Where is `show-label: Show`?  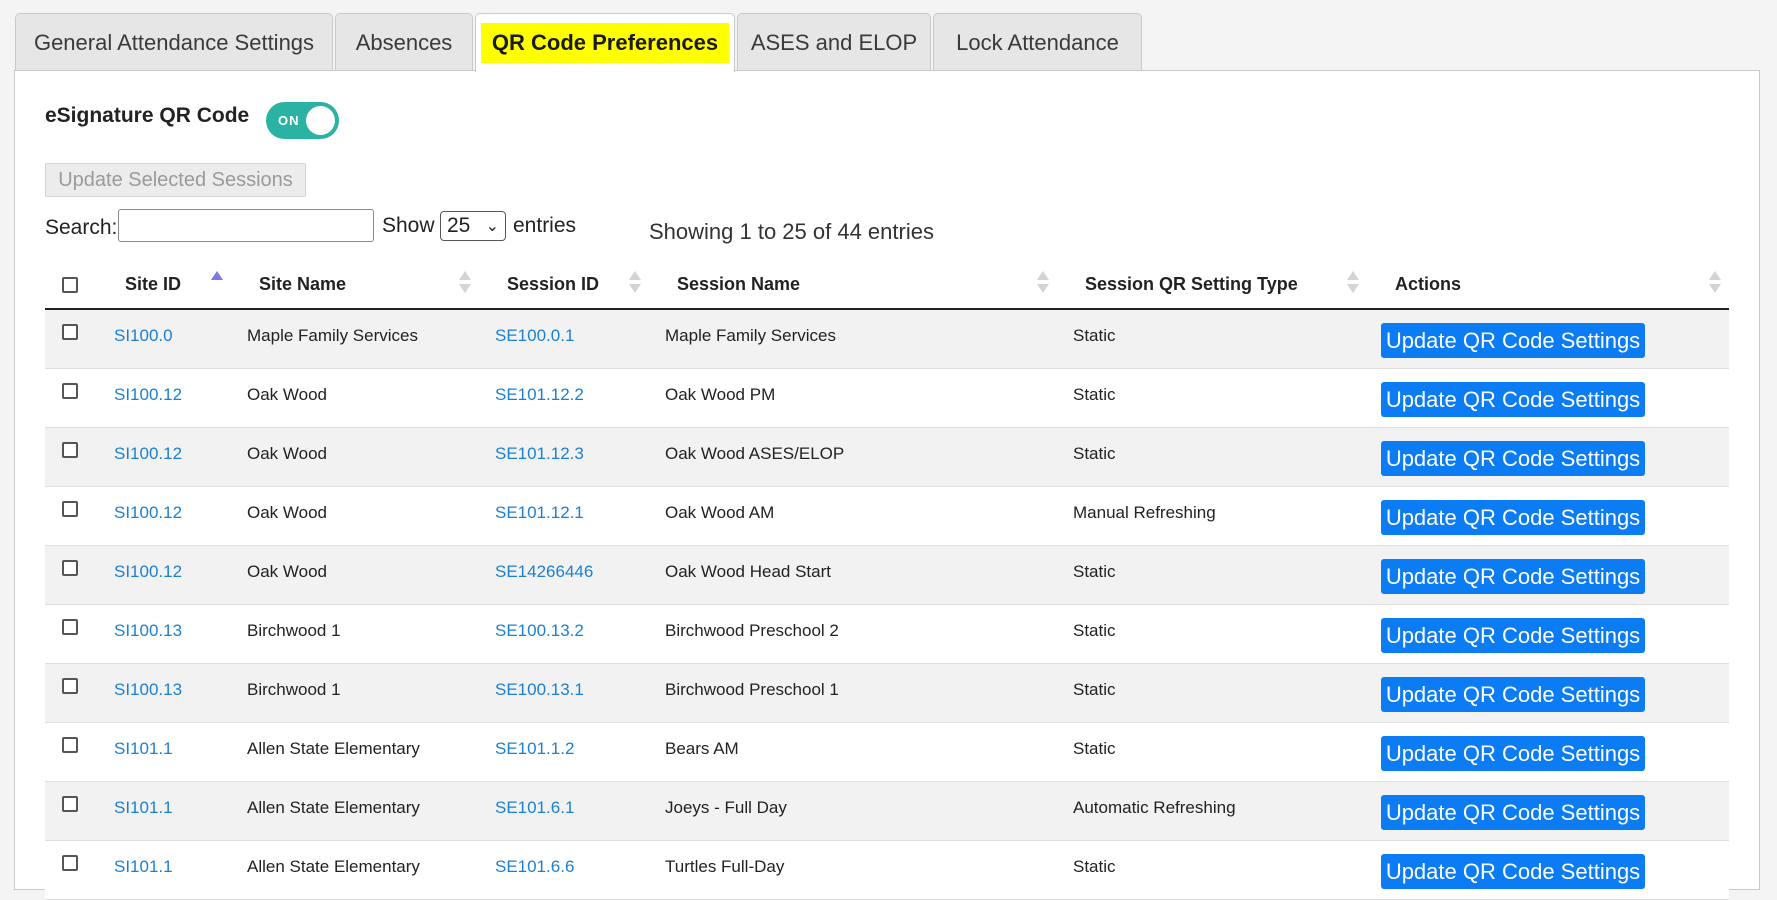
show-label: Show is located at coordinates (408, 225).